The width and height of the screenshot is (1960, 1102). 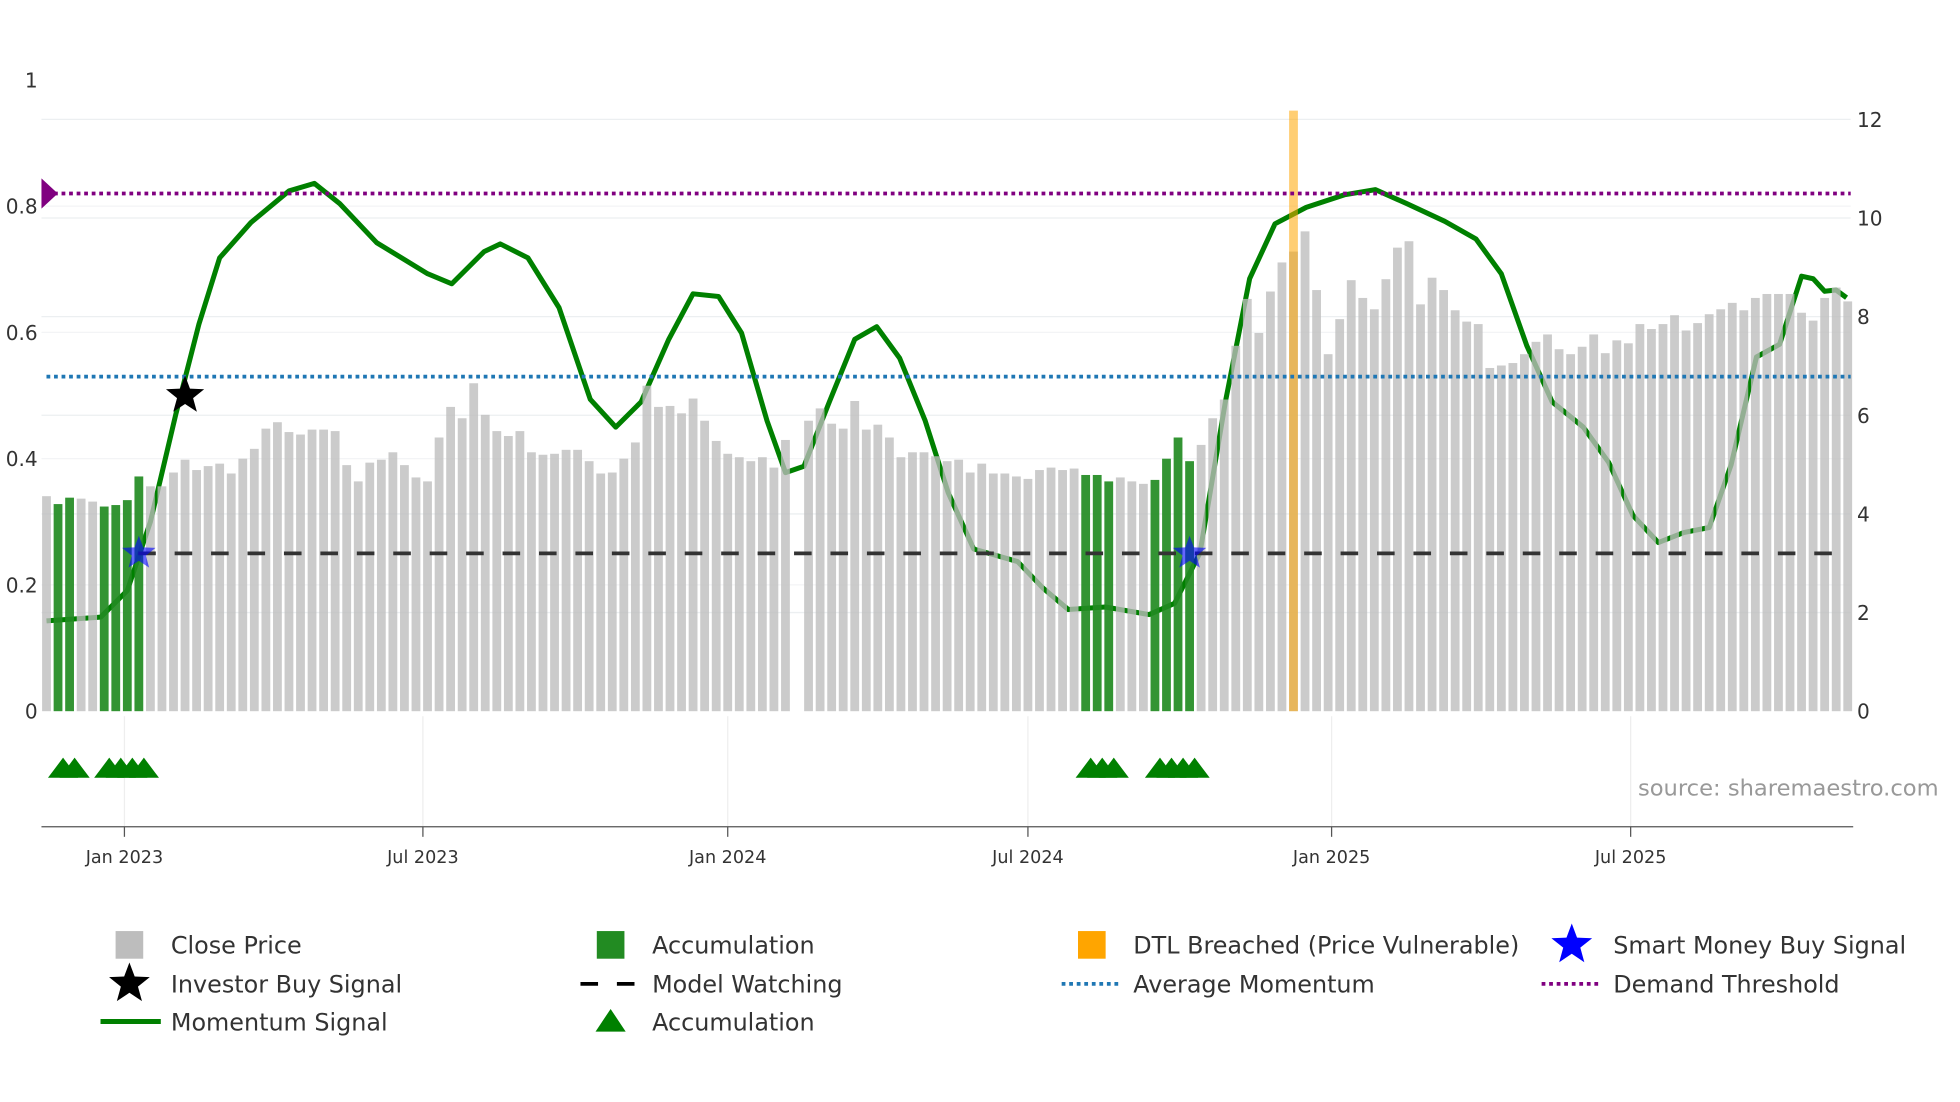 I want to click on x-tick-label: Jan 2025, so click(x=1331, y=858).